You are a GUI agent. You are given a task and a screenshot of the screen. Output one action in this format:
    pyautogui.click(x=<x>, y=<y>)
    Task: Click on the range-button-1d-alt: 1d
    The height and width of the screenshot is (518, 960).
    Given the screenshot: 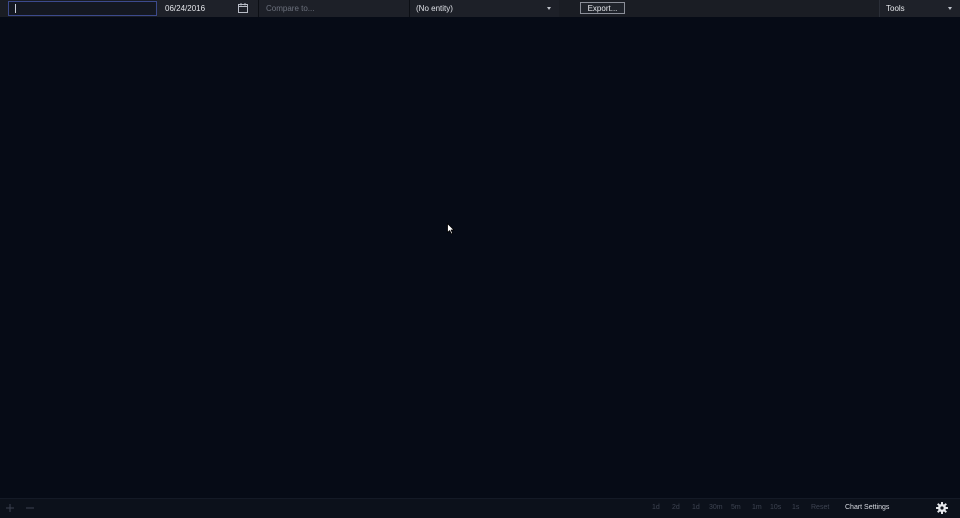 What is the action you would take?
    pyautogui.click(x=696, y=508)
    